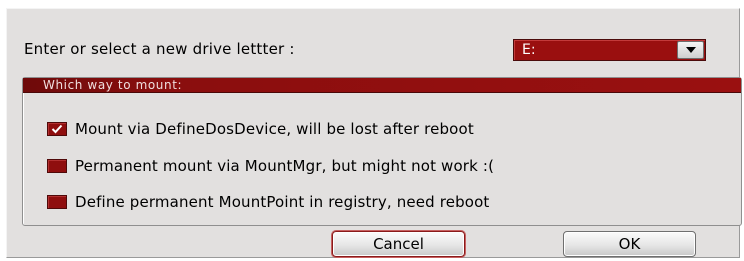 The width and height of the screenshot is (744, 261). I want to click on drive-letter-prompt: Enter or select a new drive lettter :, so click(159, 49).